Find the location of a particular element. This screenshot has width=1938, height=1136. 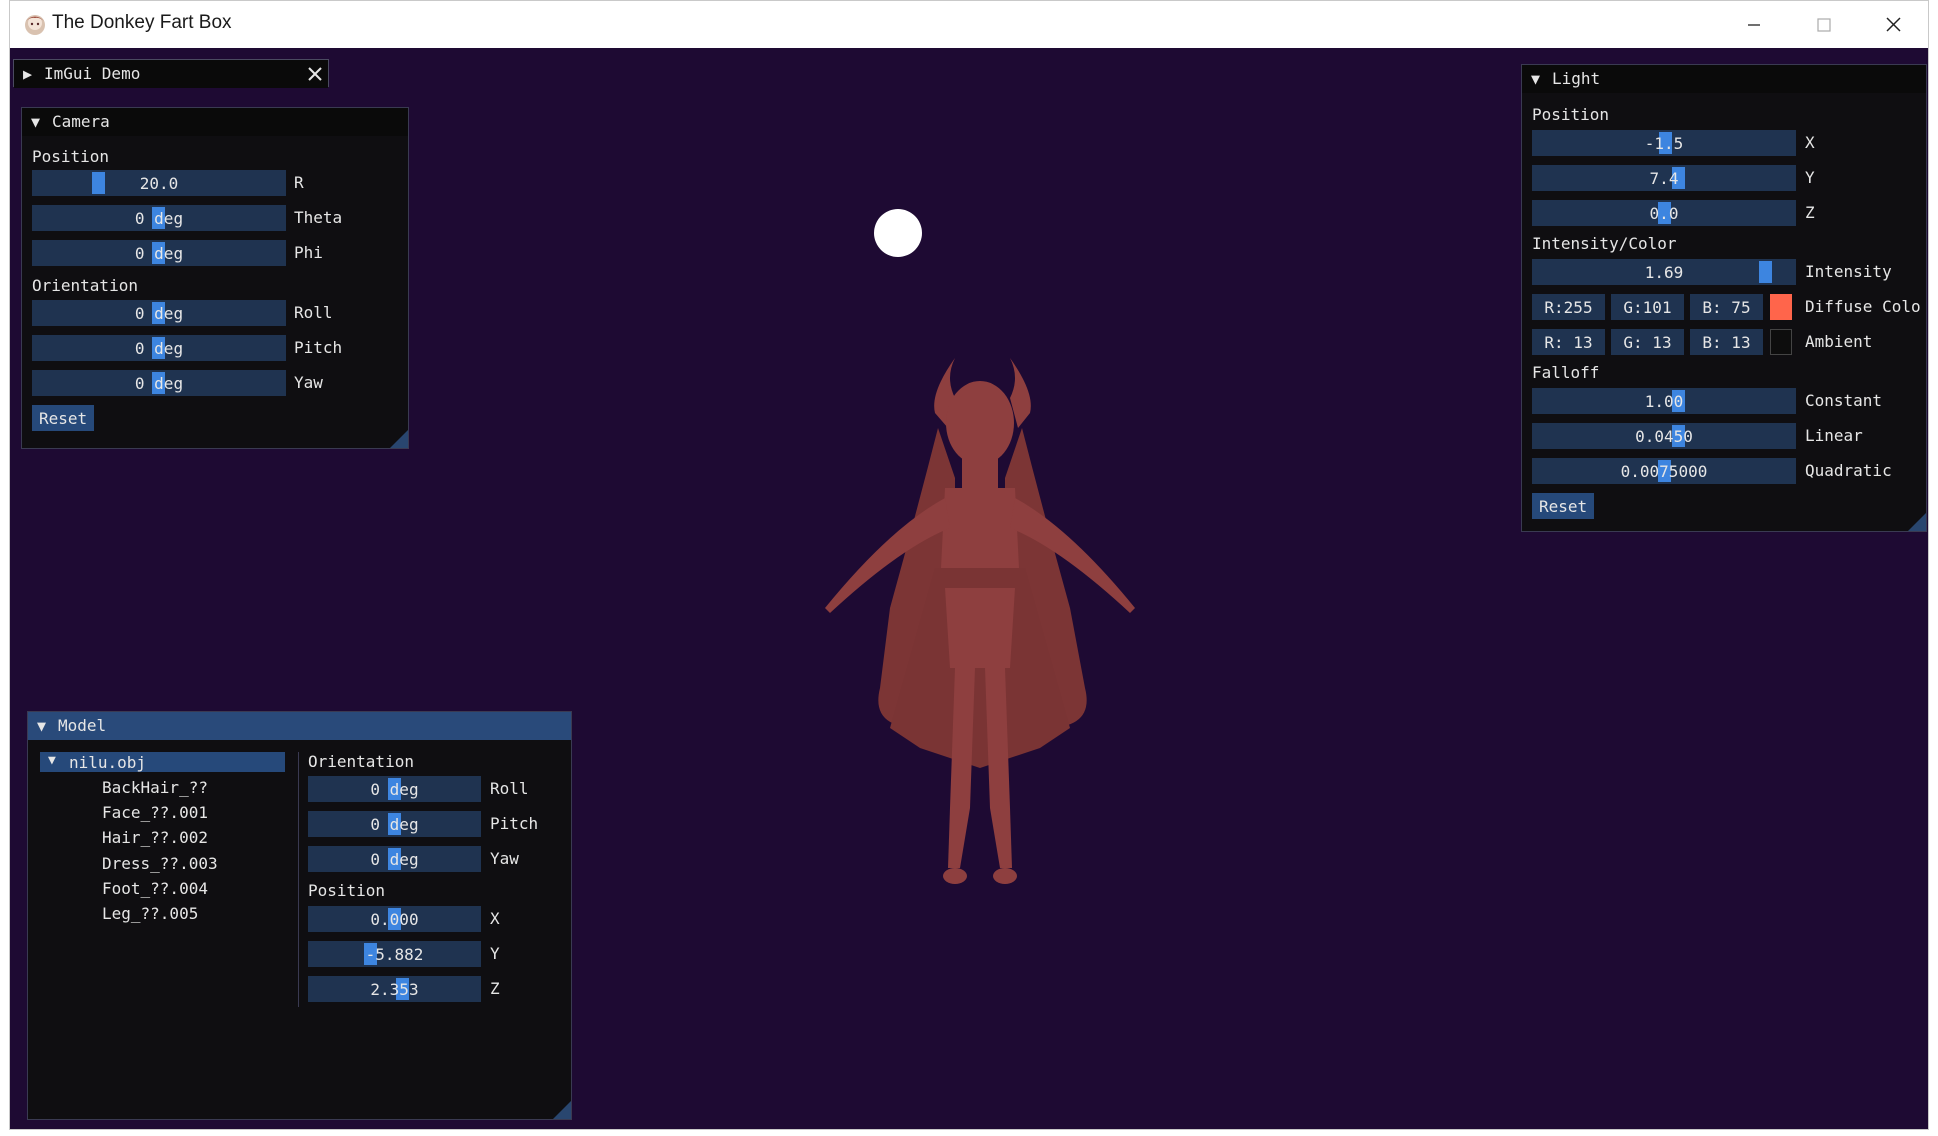

section-label-orientation: Orientation is located at coordinates (85, 285).